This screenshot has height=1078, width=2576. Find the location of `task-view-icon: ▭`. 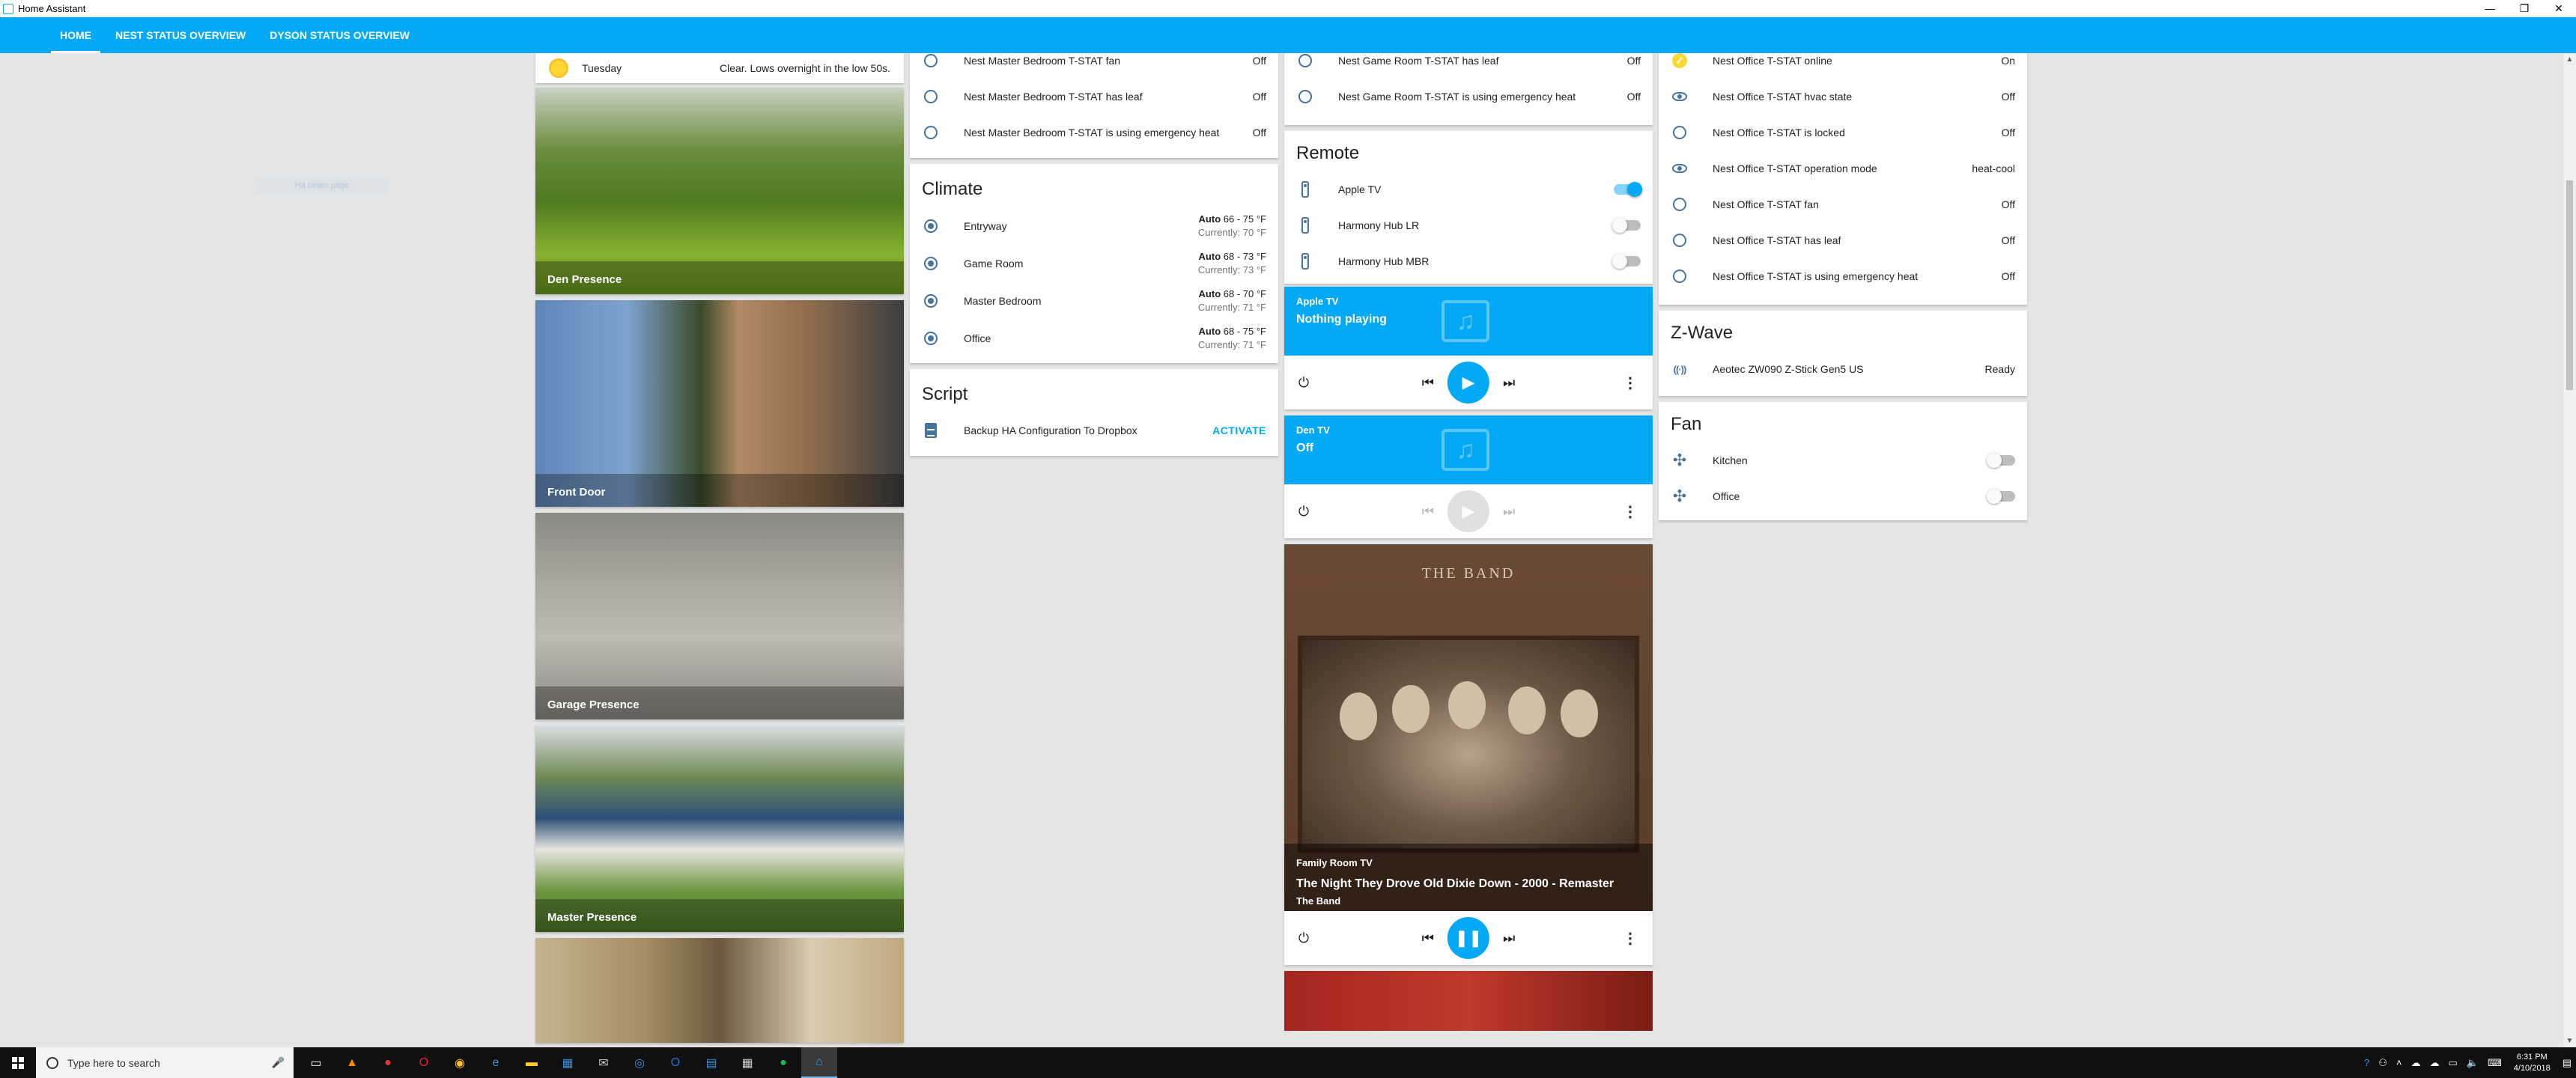

task-view-icon: ▭ is located at coordinates (316, 1062).